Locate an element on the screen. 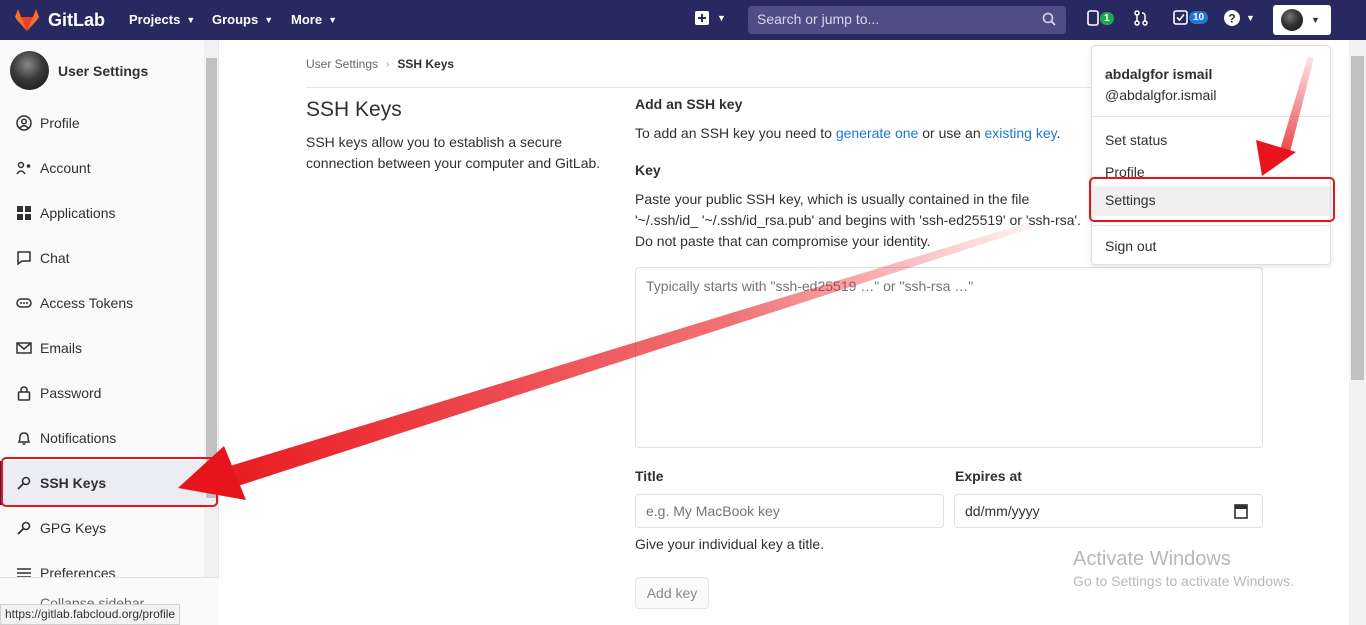 This screenshot has height=625, width=1366. breadcrumb-parent: User Settings is located at coordinates (342, 64).